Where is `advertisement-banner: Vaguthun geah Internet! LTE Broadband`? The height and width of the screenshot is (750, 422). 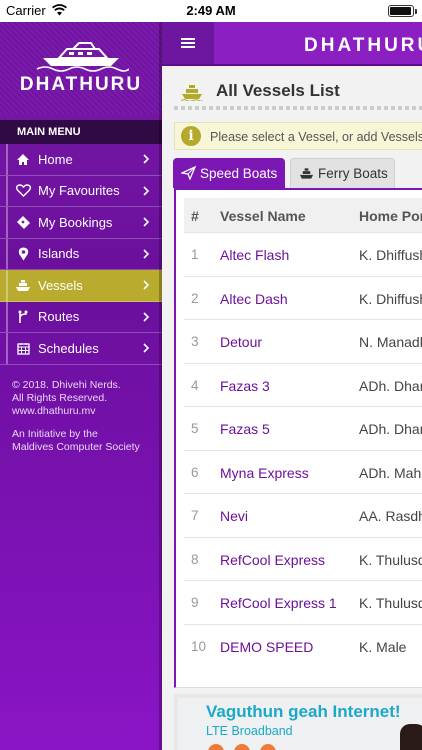
advertisement-banner: Vaguthun geah Internet! LTE Broadband is located at coordinates (298, 722).